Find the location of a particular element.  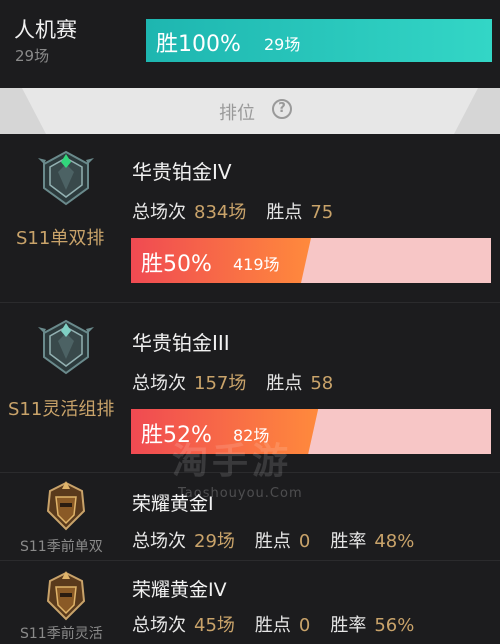

ranked-section-header: 排位 ? is located at coordinates (250, 111).